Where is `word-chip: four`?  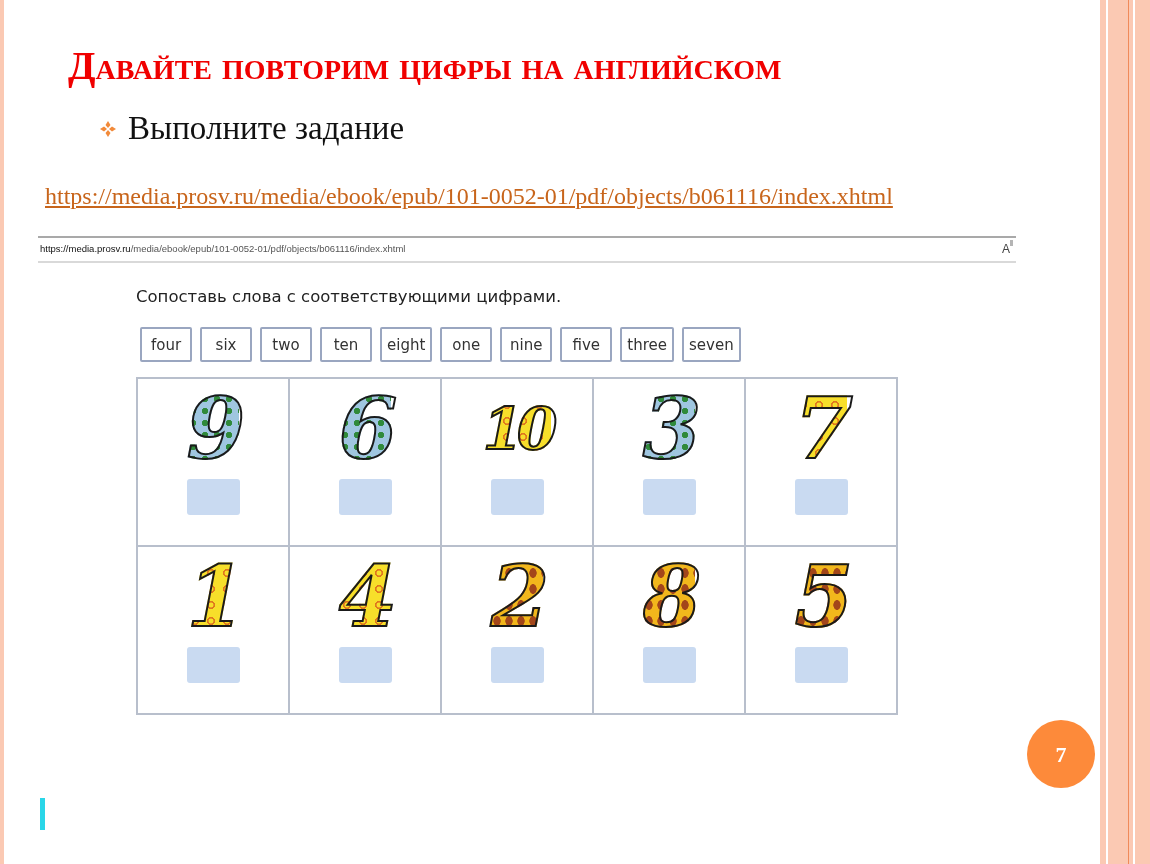
word-chip: four is located at coordinates (166, 345).